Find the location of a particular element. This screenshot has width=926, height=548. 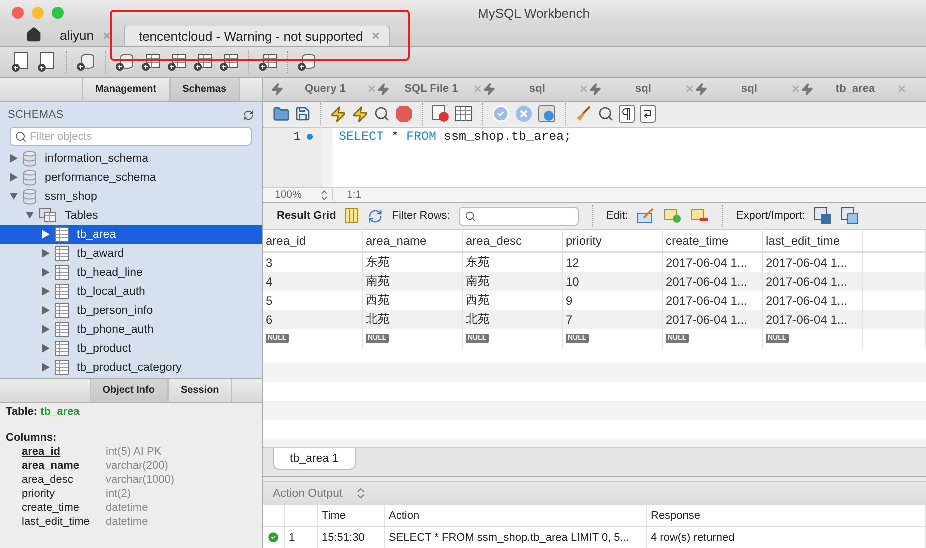

up-down-caret-icon is located at coordinates (360, 494).